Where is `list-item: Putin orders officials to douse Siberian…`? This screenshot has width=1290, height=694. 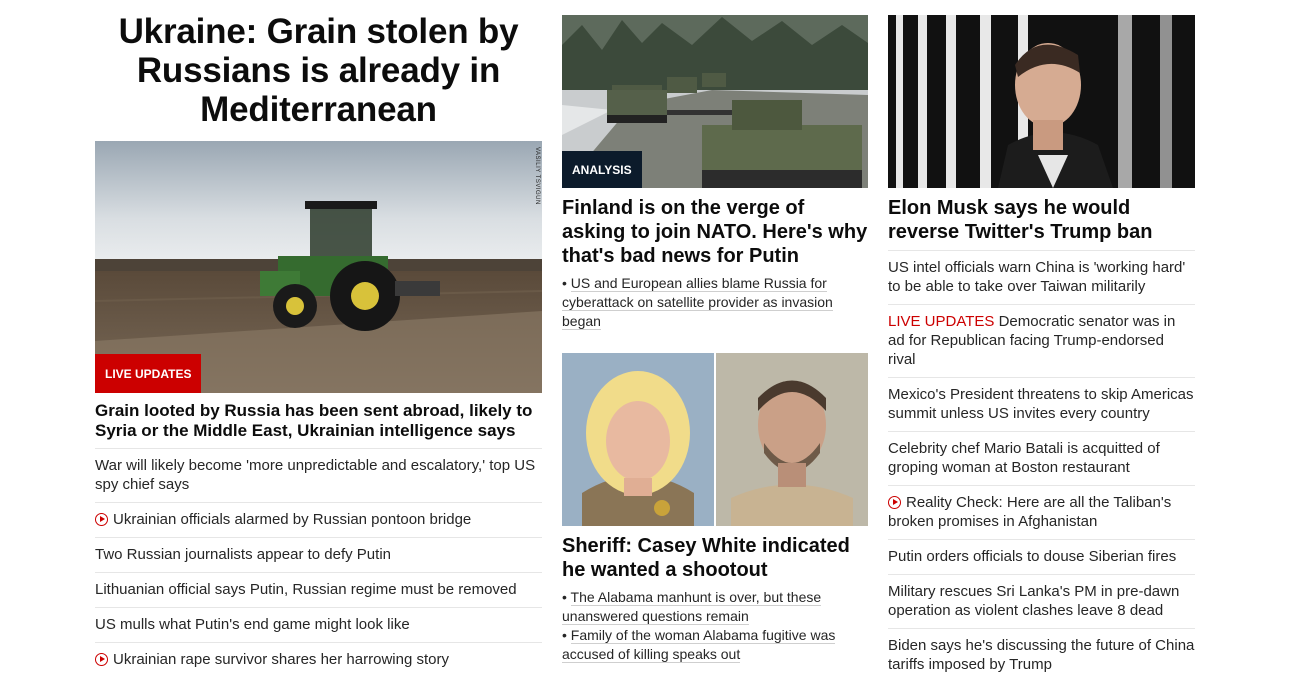 list-item: Putin orders officials to douse Siberian… is located at coordinates (1041, 556).